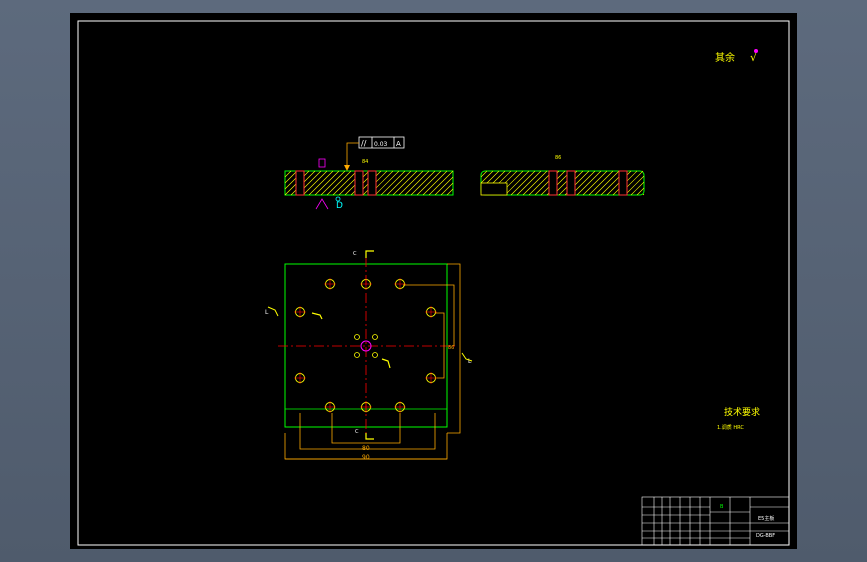 The height and width of the screenshot is (562, 867). What do you see at coordinates (322, 163) in the screenshot?
I see `roughness-left` at bounding box center [322, 163].